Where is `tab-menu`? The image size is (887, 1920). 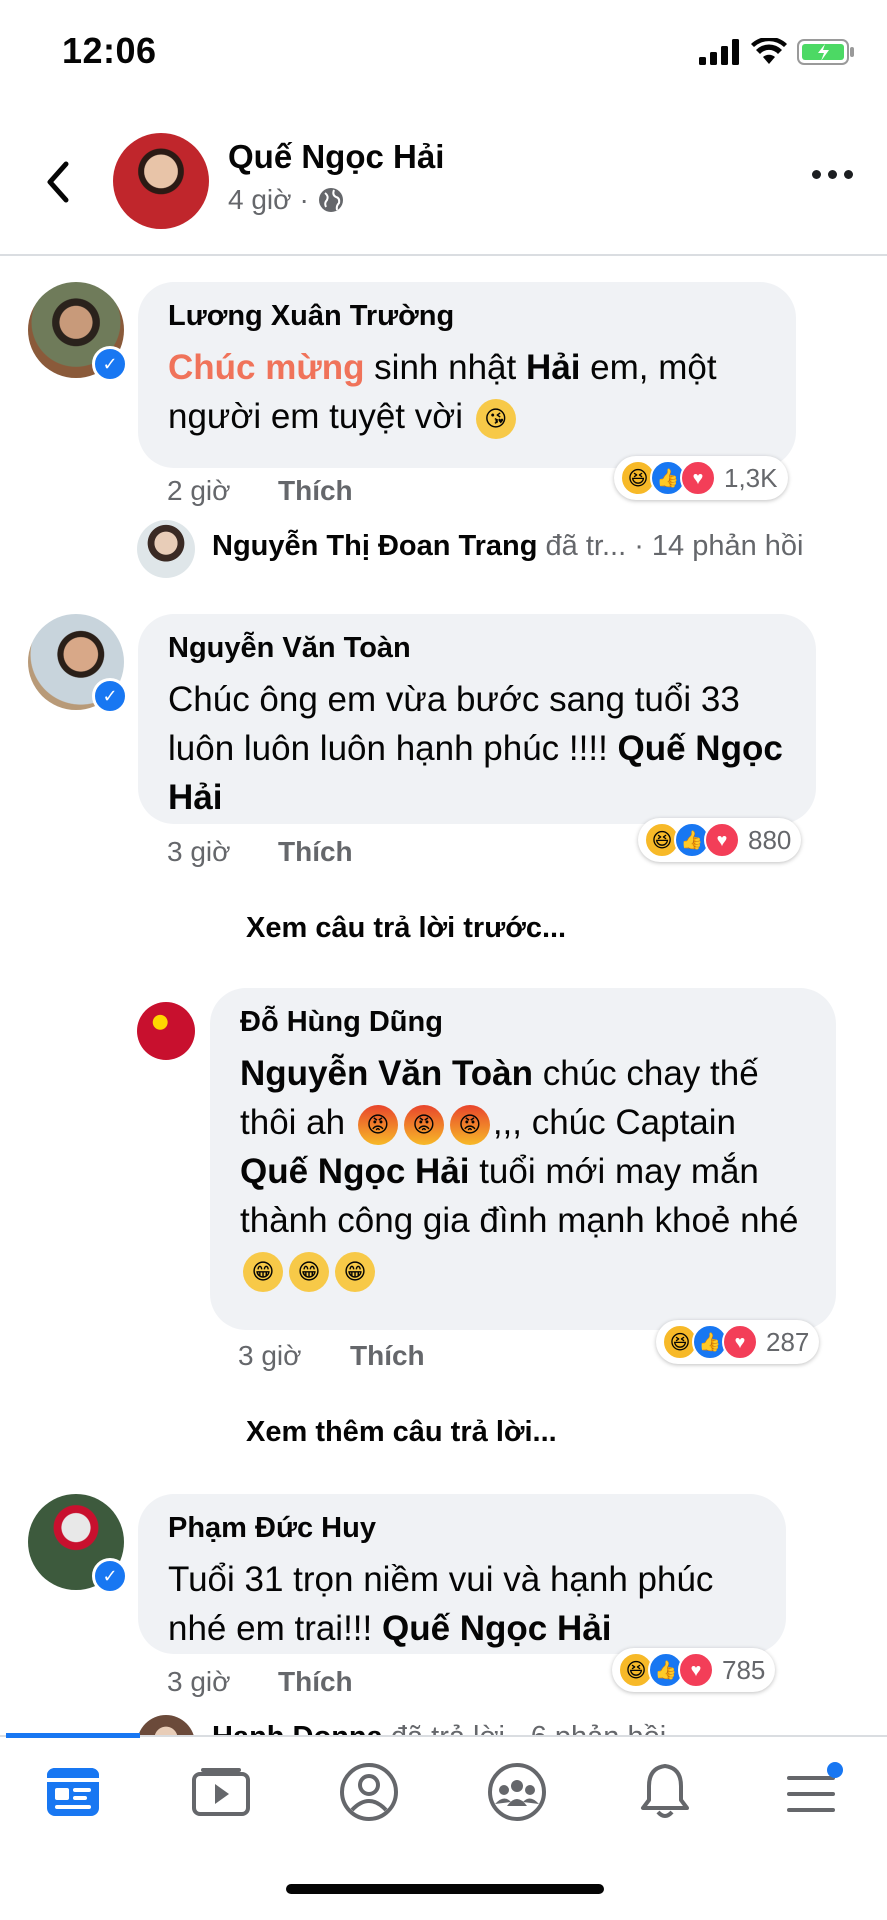 tab-menu is located at coordinates (813, 1792).